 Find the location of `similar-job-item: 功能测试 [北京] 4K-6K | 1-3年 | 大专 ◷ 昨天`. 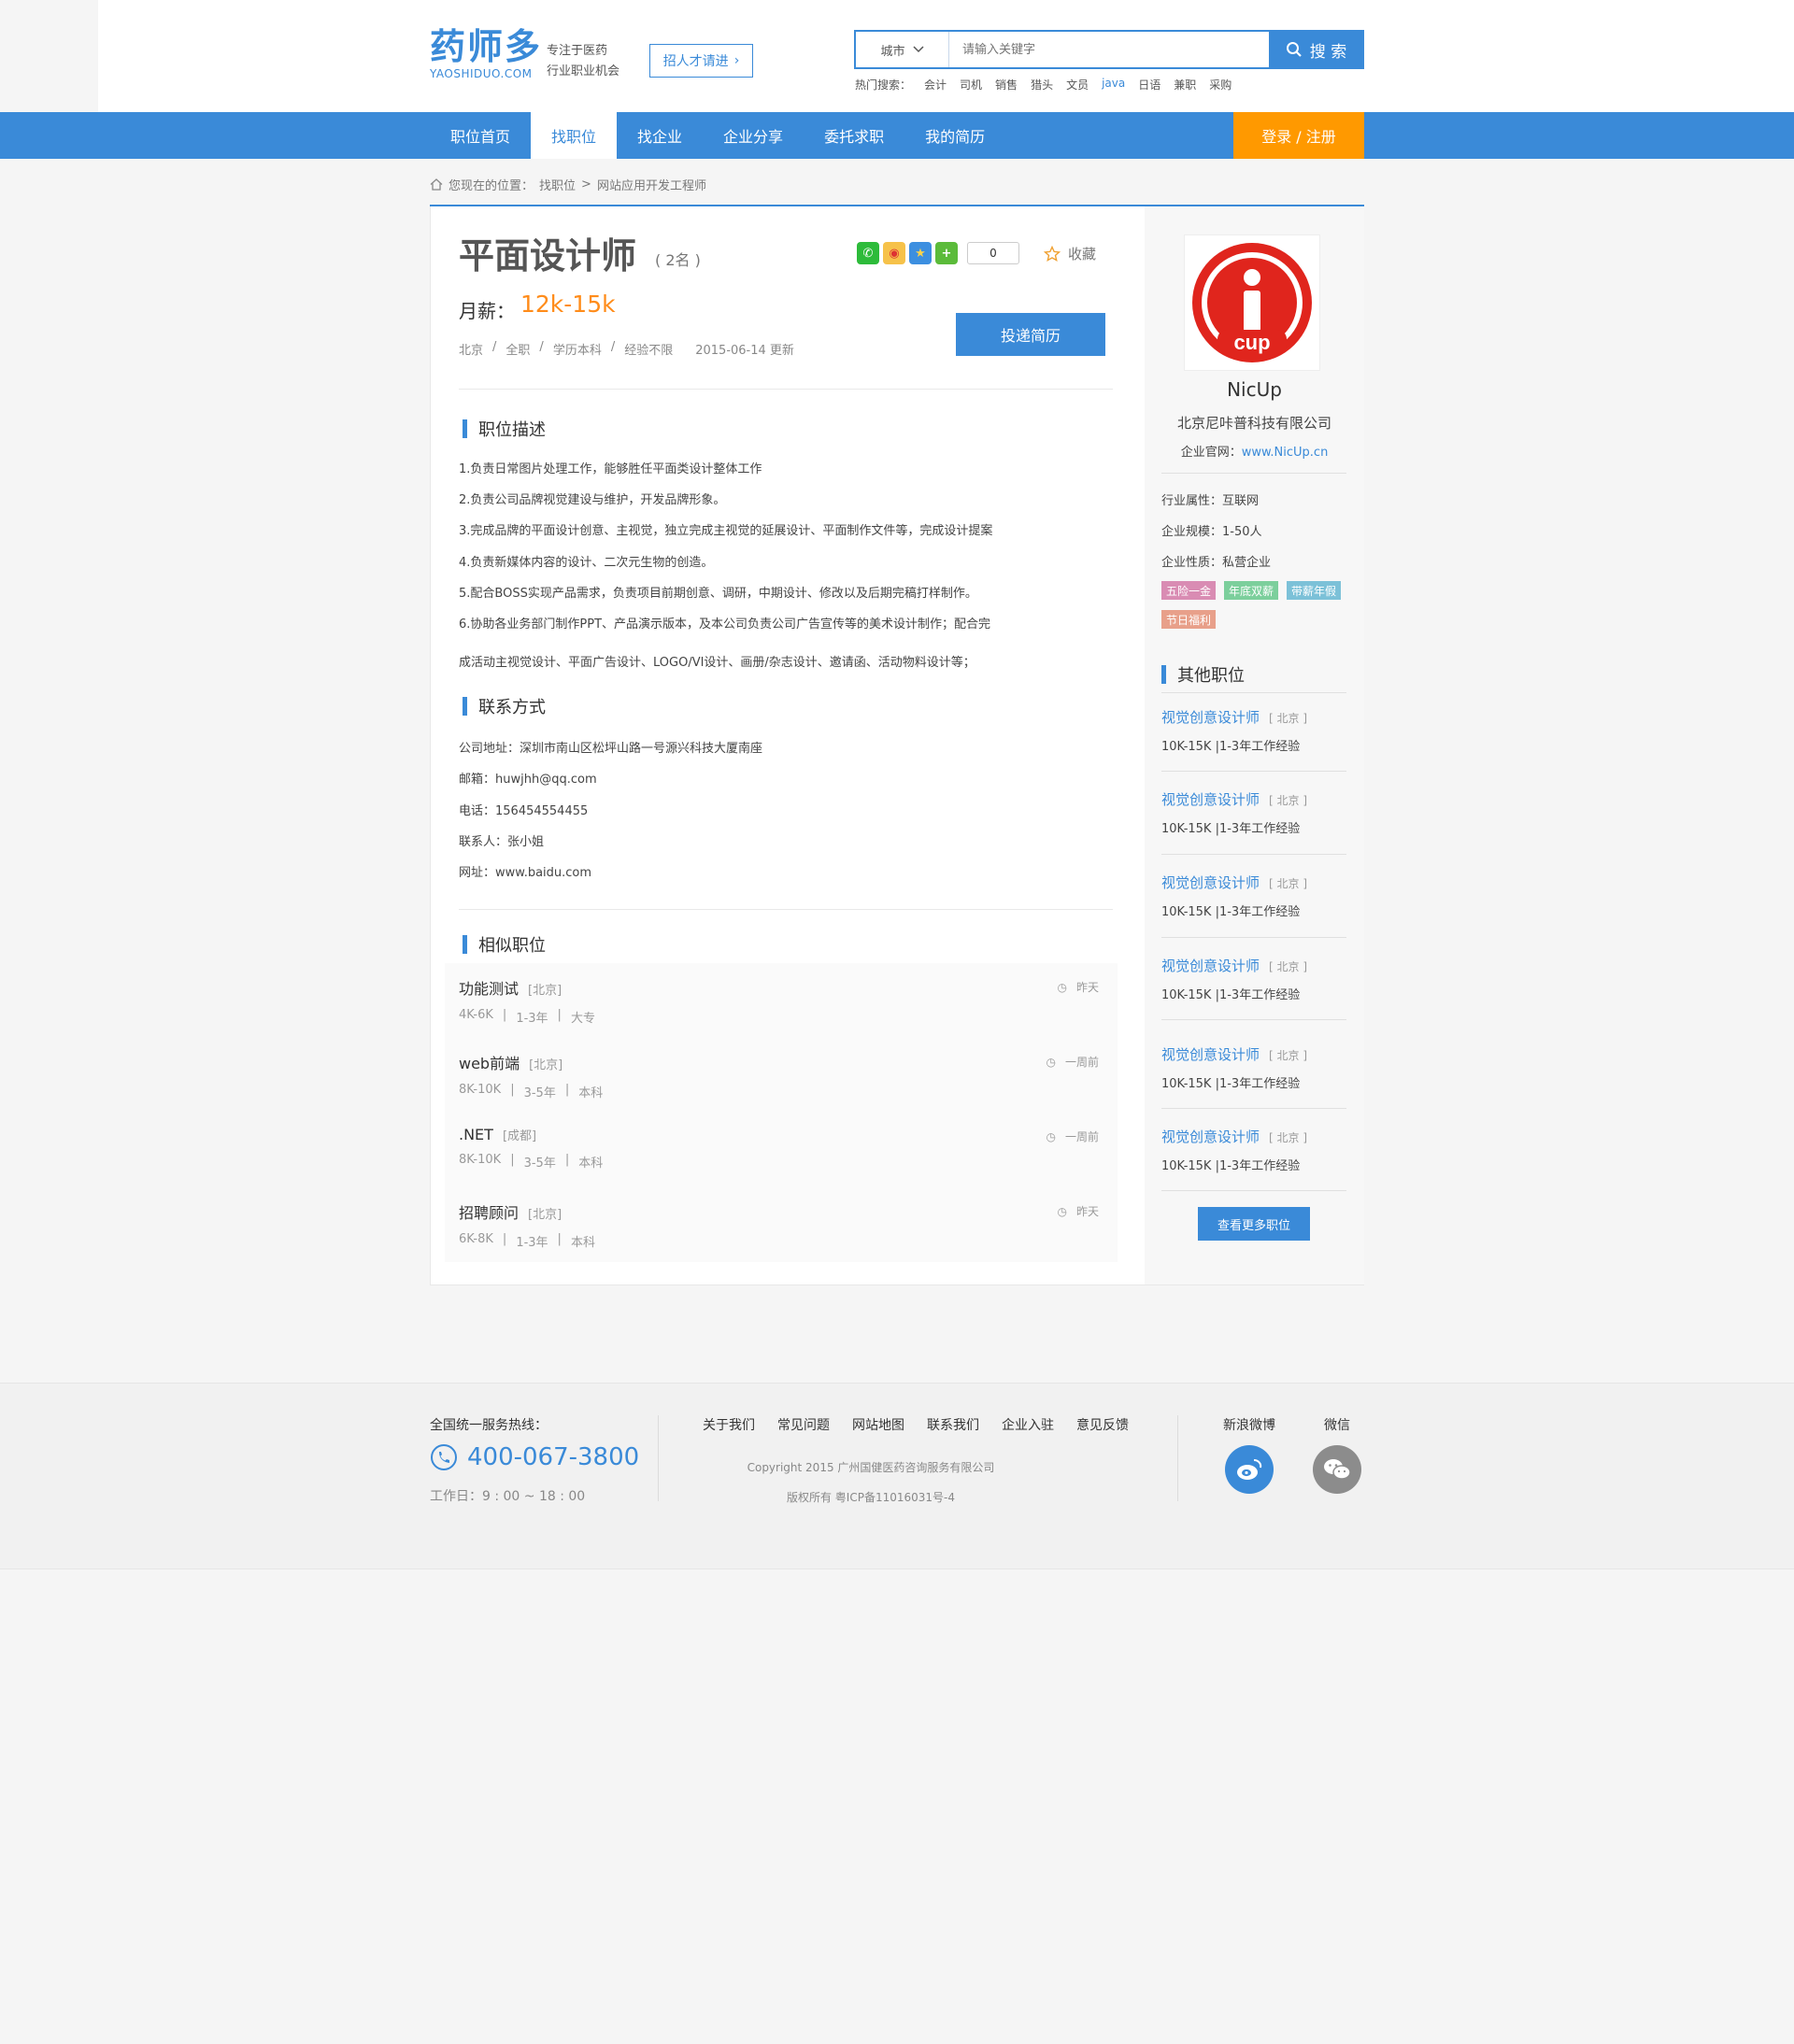

similar-job-item: 功能测试 [北京] 4K-6K | 1-3年 | 大专 ◷ 昨天 is located at coordinates (781, 1001).